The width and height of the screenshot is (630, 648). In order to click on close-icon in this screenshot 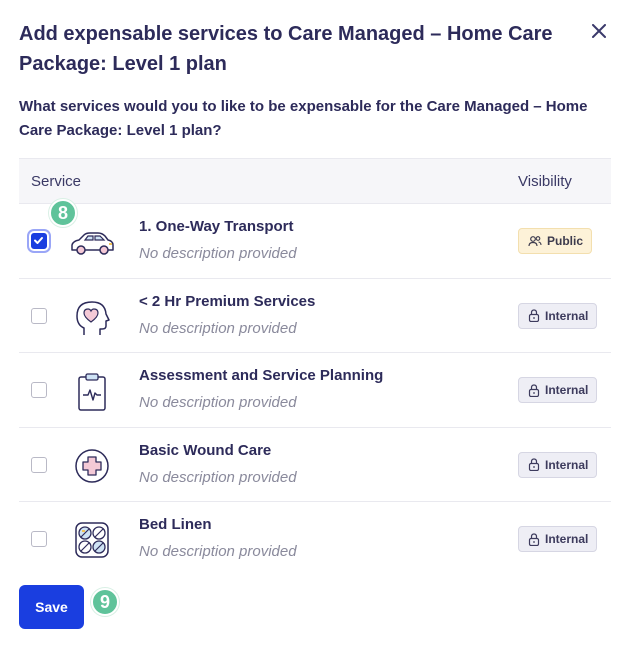, I will do `click(599, 31)`.